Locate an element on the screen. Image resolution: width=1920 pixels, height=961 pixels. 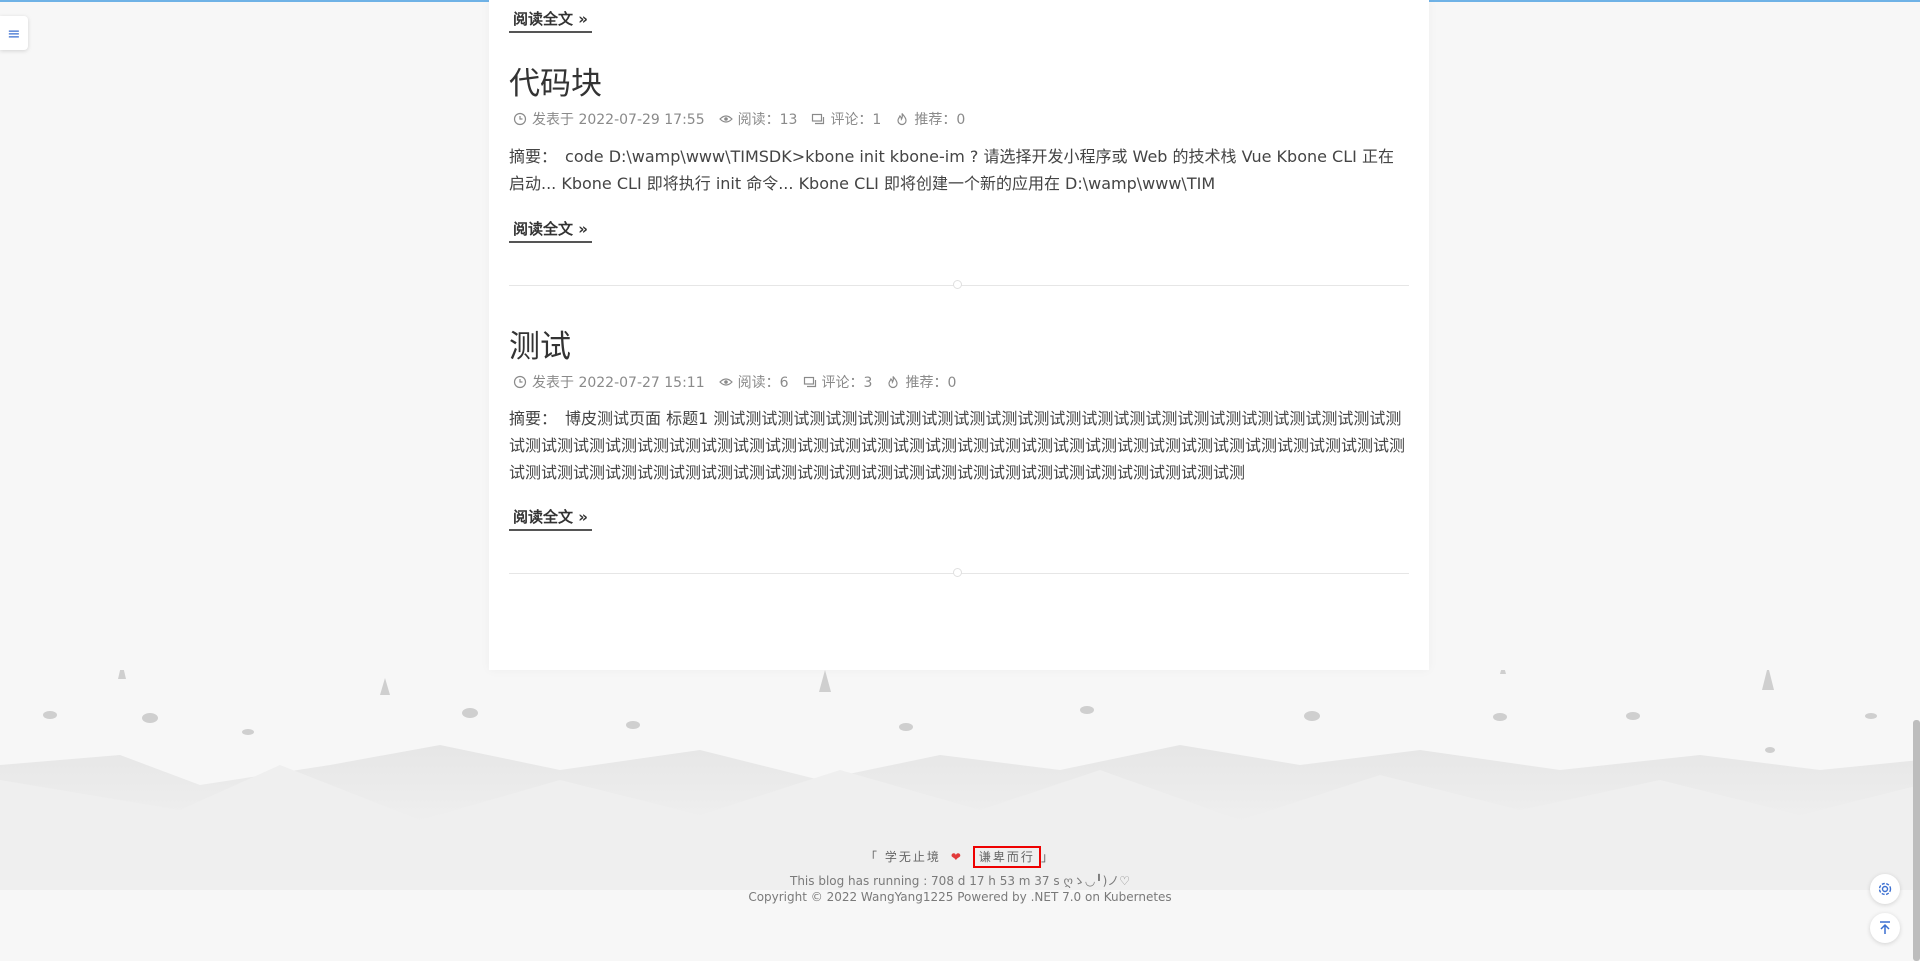
post-title: 代码块 is located at coordinates (555, 80).